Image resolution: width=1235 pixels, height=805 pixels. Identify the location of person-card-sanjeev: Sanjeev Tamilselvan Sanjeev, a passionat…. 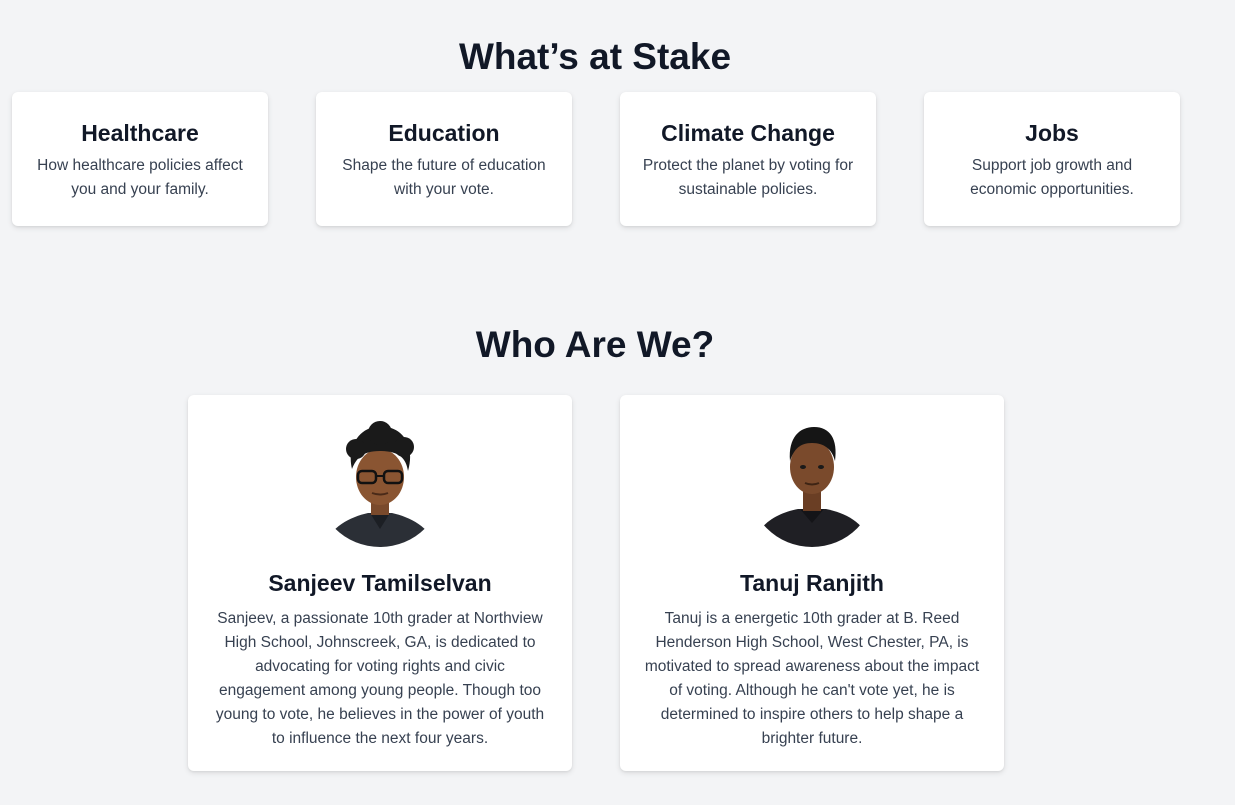
(380, 583).